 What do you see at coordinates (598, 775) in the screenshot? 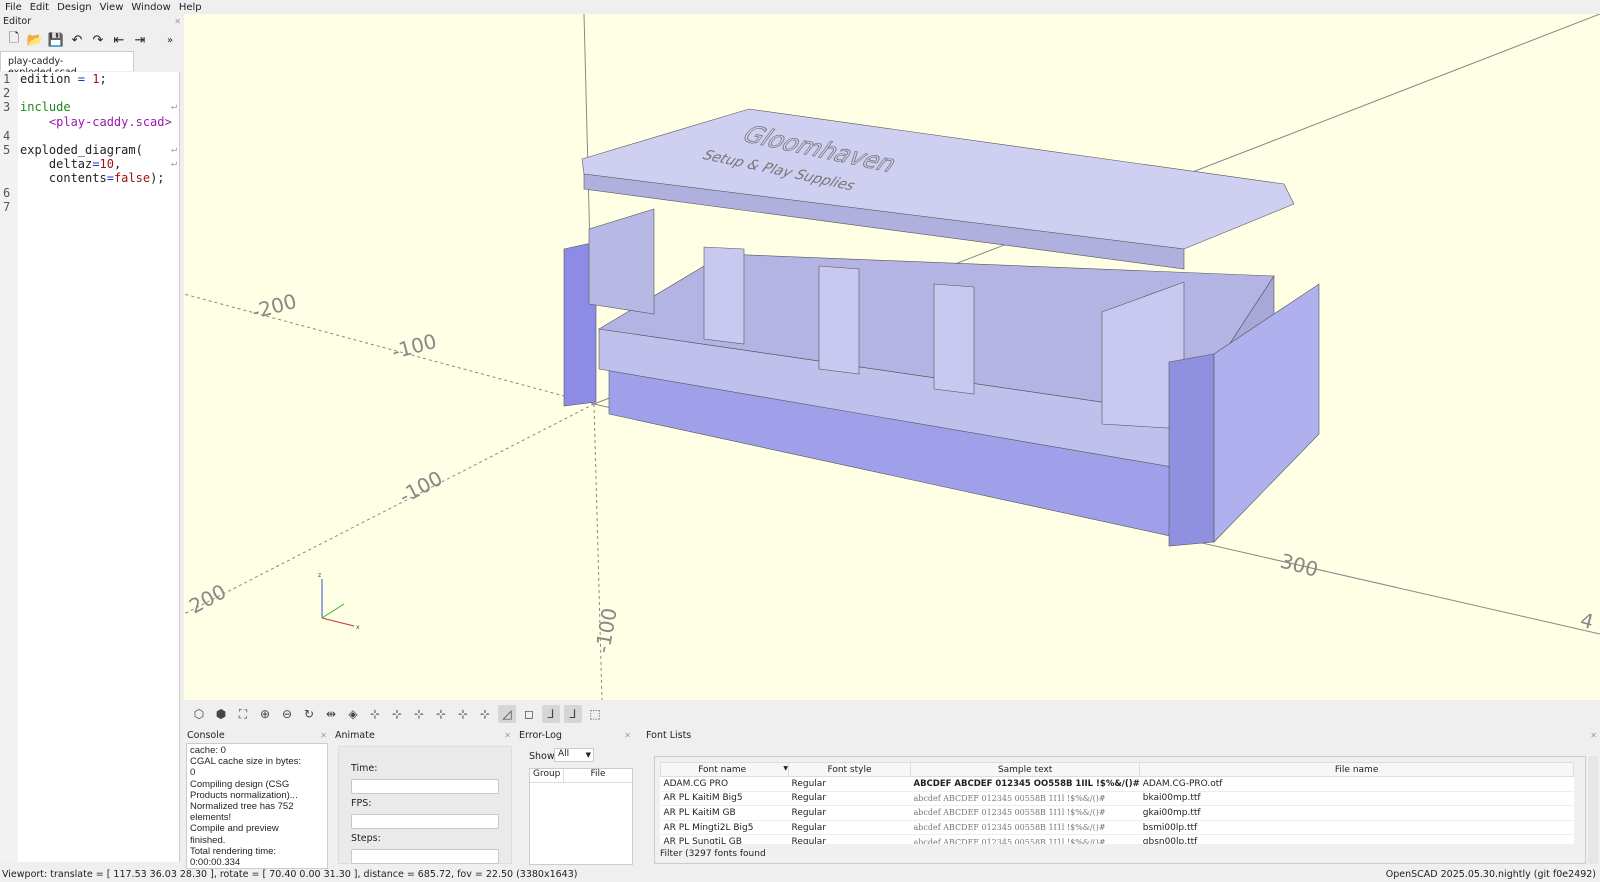
I see `column-file: File` at bounding box center [598, 775].